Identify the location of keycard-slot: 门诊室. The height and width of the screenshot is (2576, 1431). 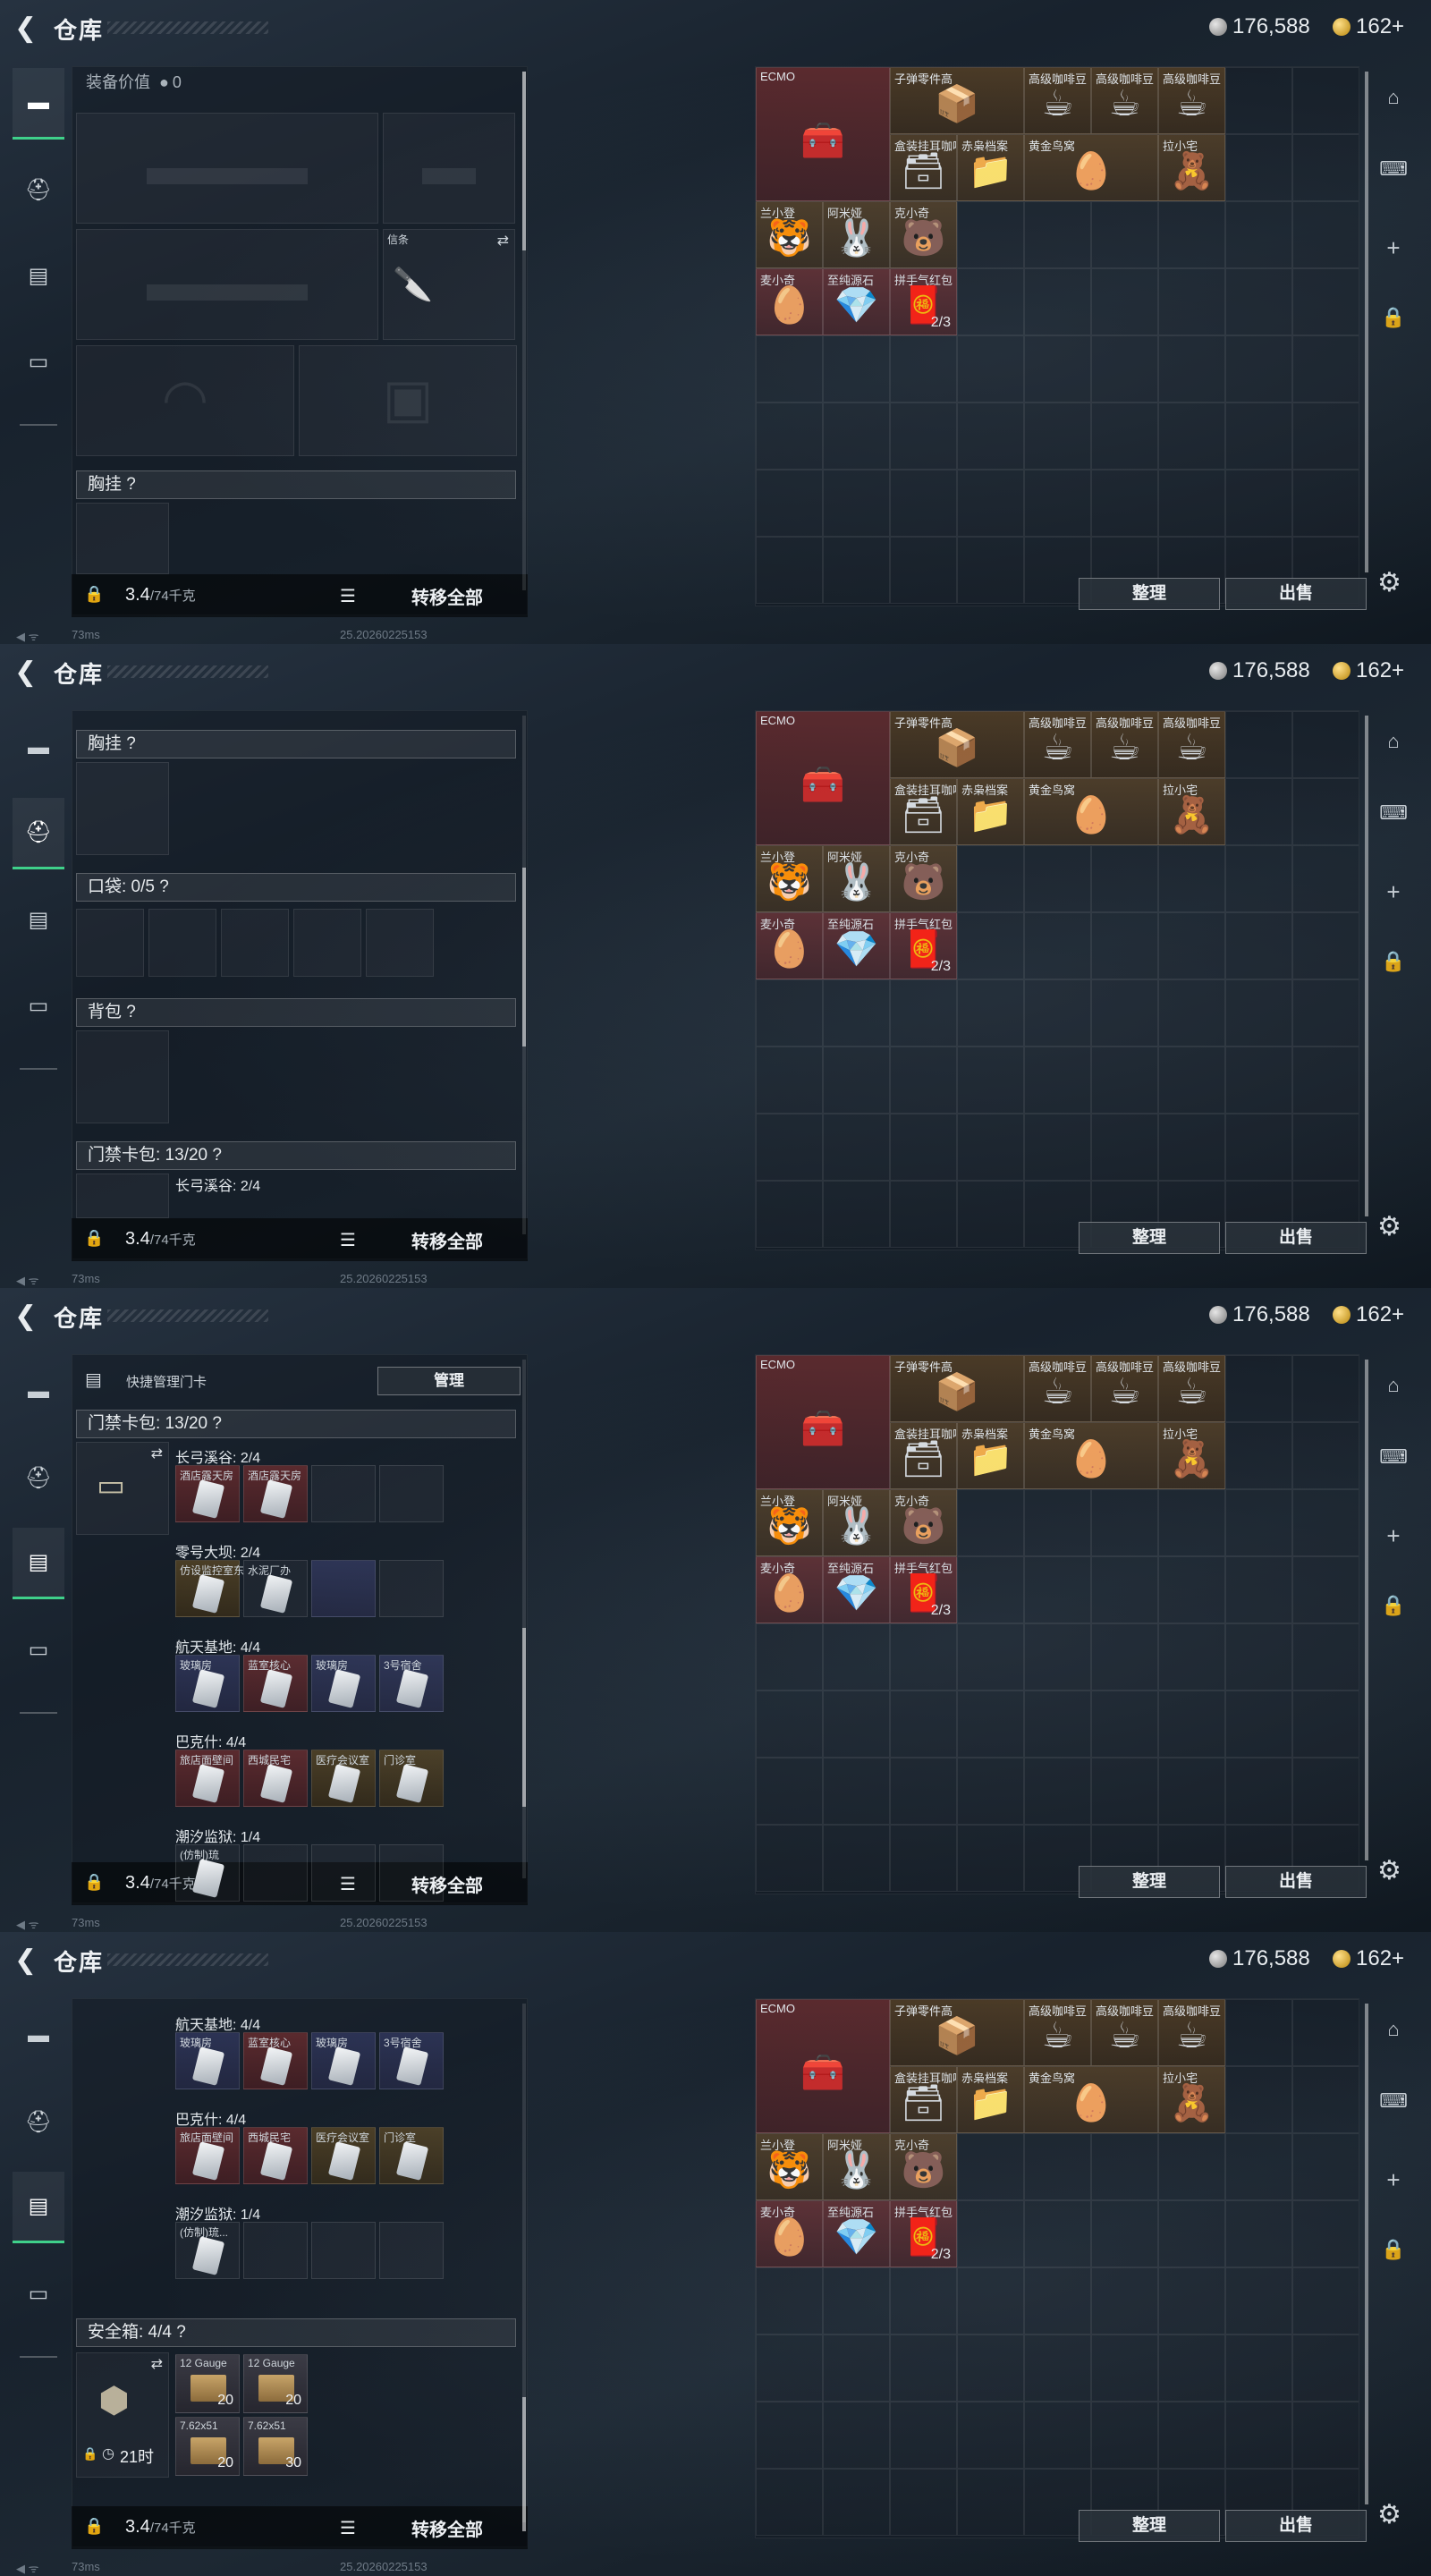
(412, 2155).